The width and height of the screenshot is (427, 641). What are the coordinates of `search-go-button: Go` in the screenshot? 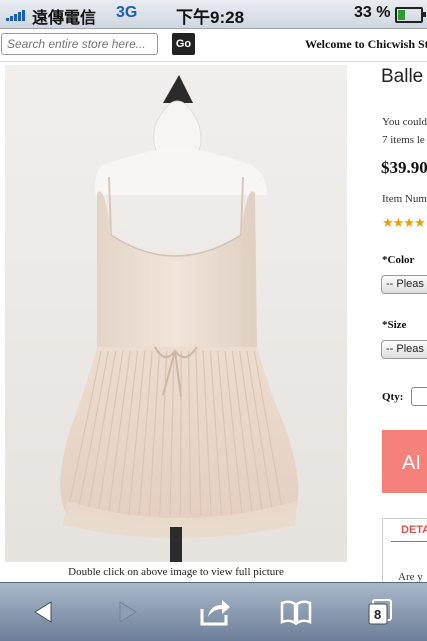 It's located at (183, 44).